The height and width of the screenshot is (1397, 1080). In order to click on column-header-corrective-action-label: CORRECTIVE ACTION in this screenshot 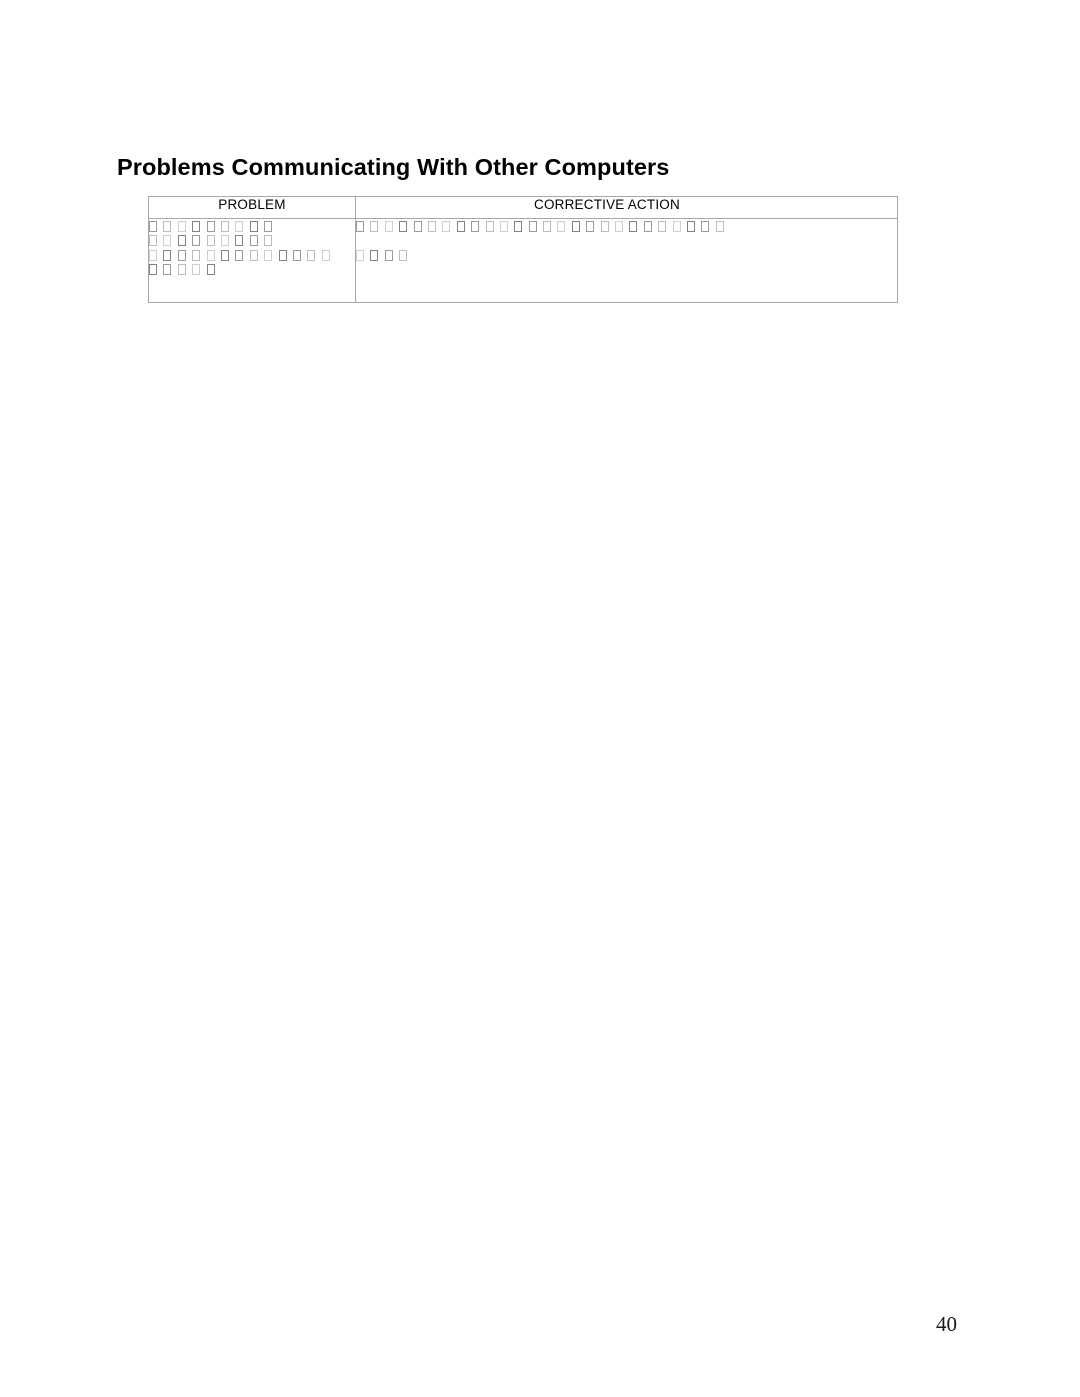, I will do `click(607, 204)`.